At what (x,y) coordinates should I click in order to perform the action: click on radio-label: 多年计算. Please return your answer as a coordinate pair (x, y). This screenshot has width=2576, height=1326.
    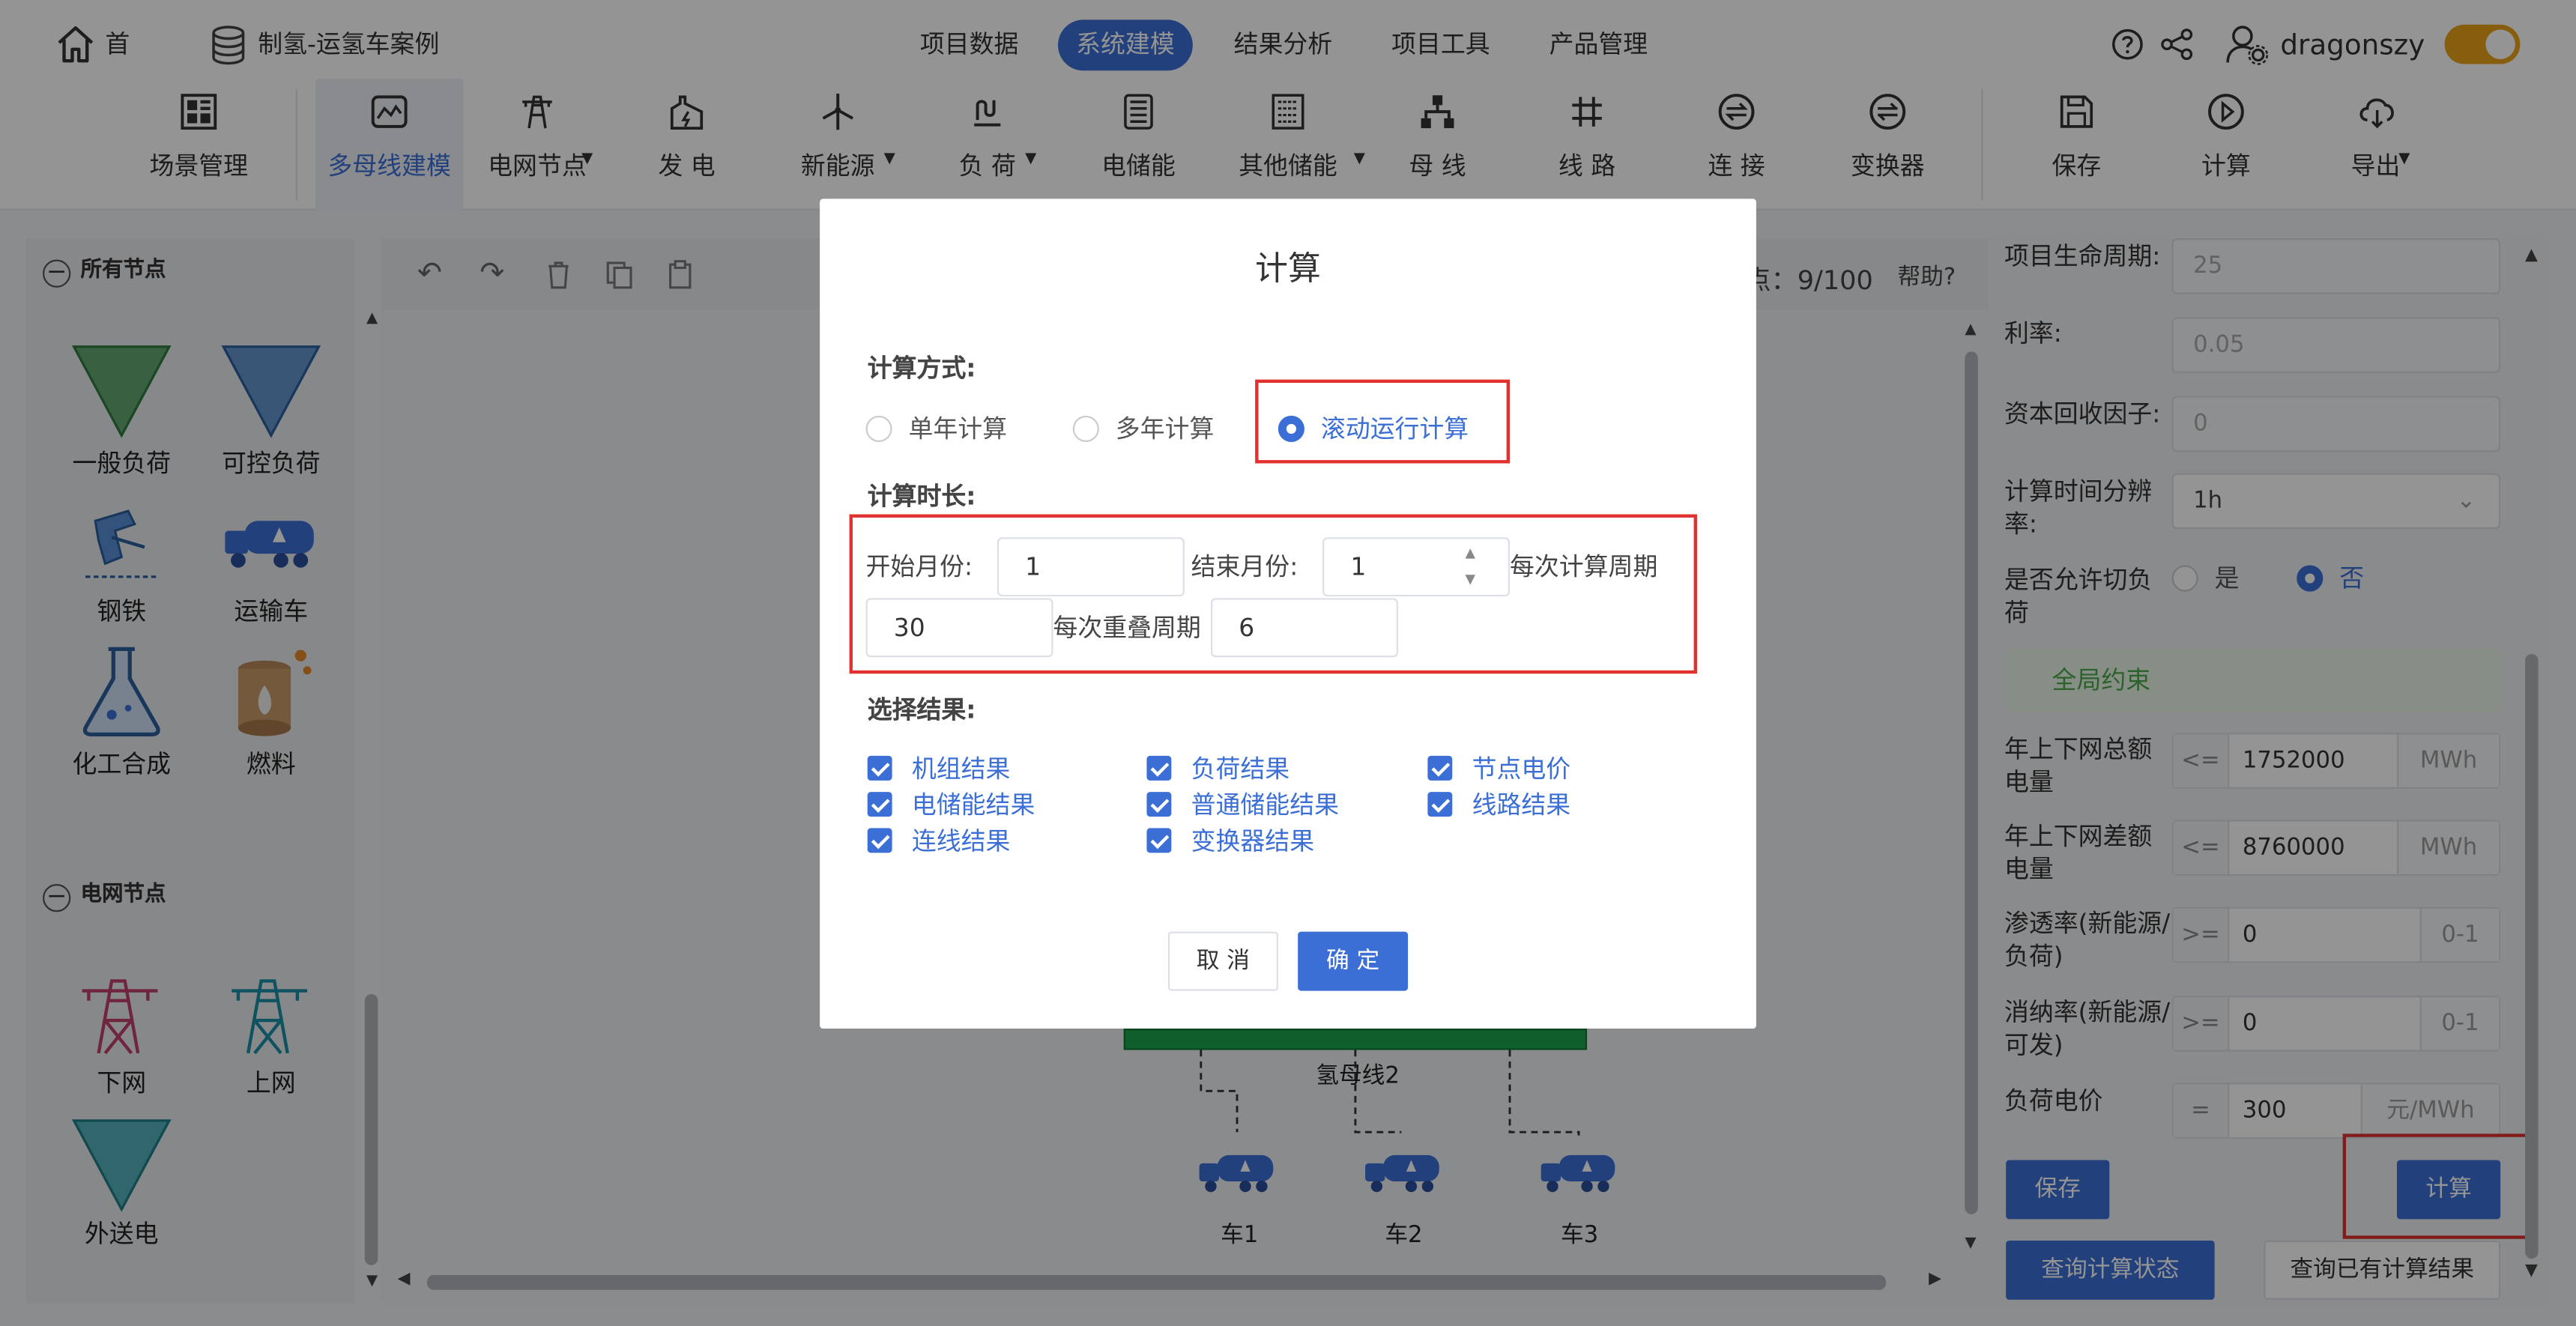
    Looking at the image, I should click on (1165, 429).